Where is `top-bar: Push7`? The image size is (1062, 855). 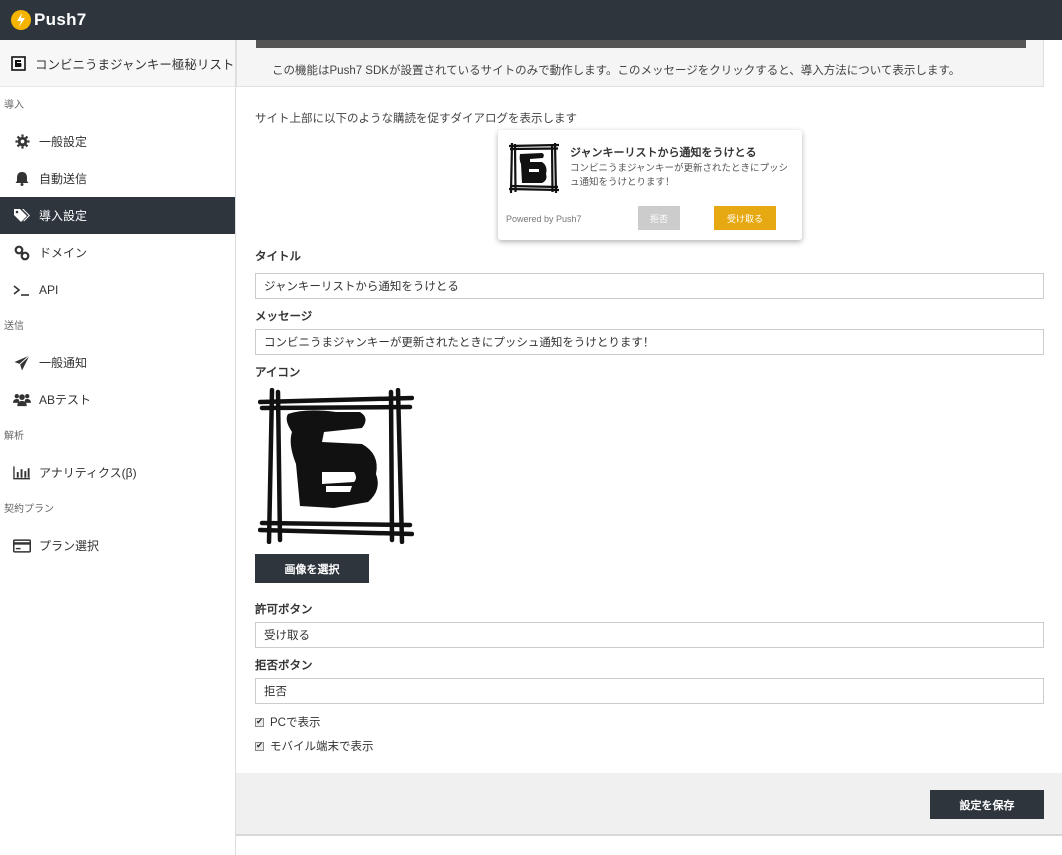
top-bar: Push7 is located at coordinates (531, 20).